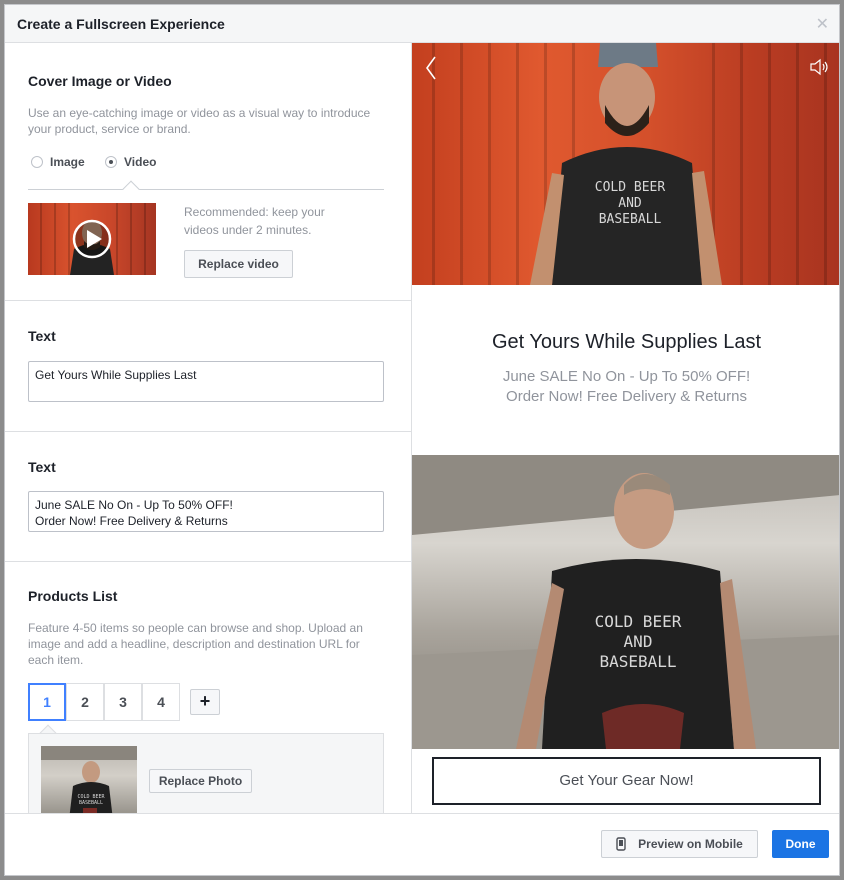 The width and height of the screenshot is (844, 880). I want to click on hero-shirt-line-1: COLD BEER, so click(630, 187).